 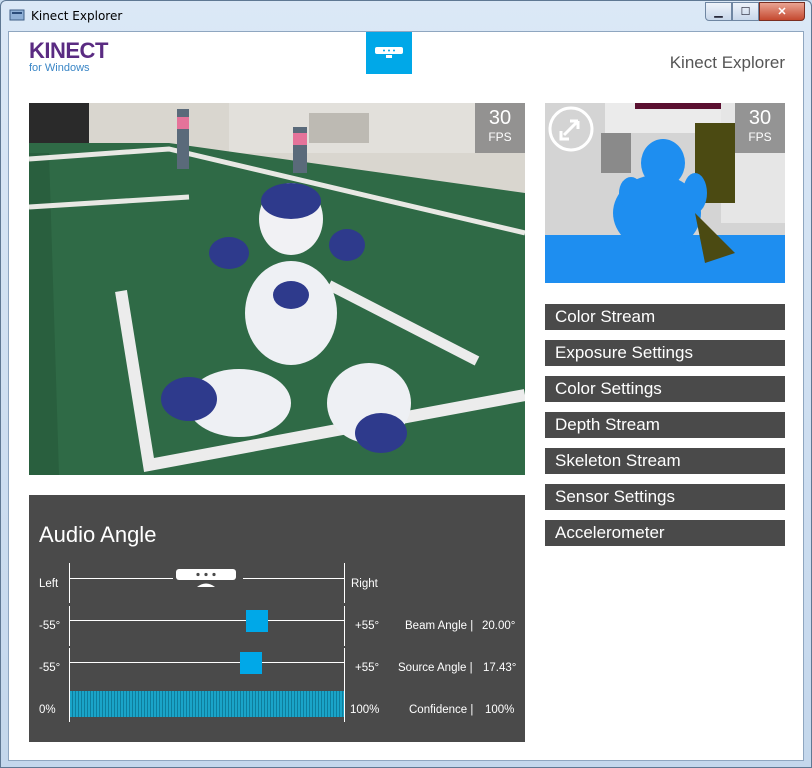 I want to click on confidence-bar, so click(x=207, y=704).